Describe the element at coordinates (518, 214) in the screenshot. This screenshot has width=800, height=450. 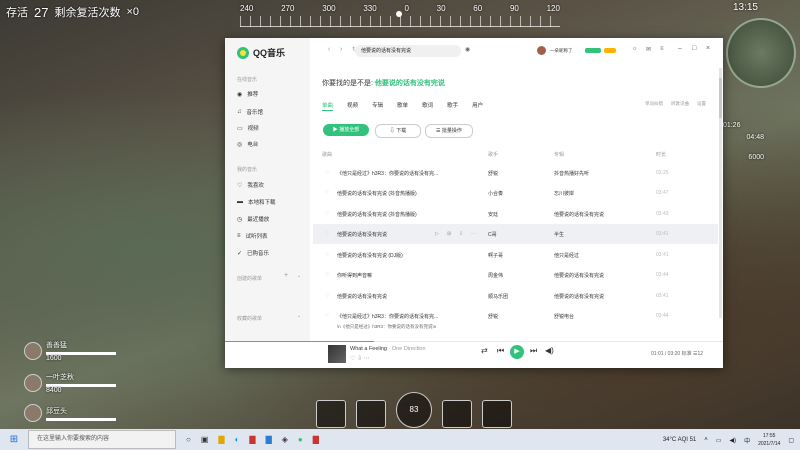
I see `table-row: ♡ 他要说的话有没有完说 (抖音热播版) 安廷 他要说的话有没有完说 03:43` at that location.